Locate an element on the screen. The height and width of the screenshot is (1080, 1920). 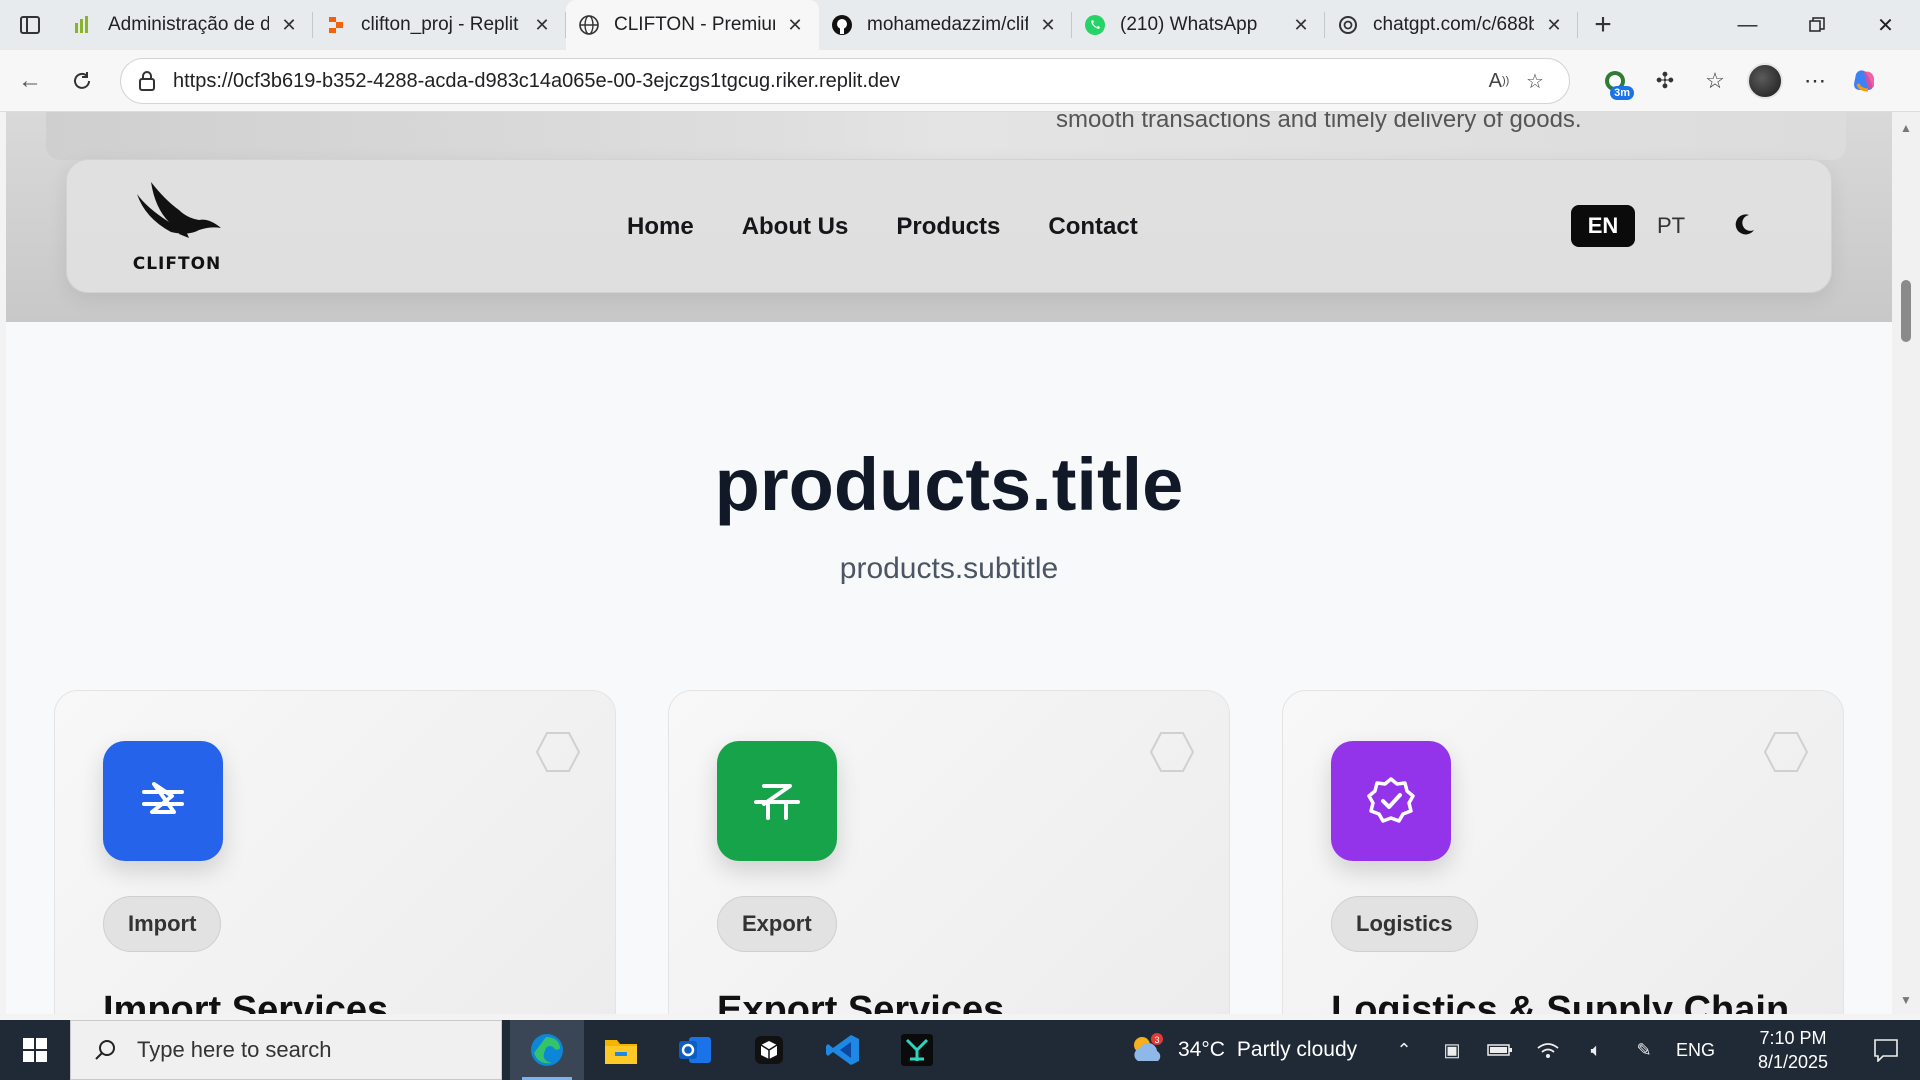
taskbar-clock: 7:10 PM 8/1/2025 is located at coordinates (1793, 1050).